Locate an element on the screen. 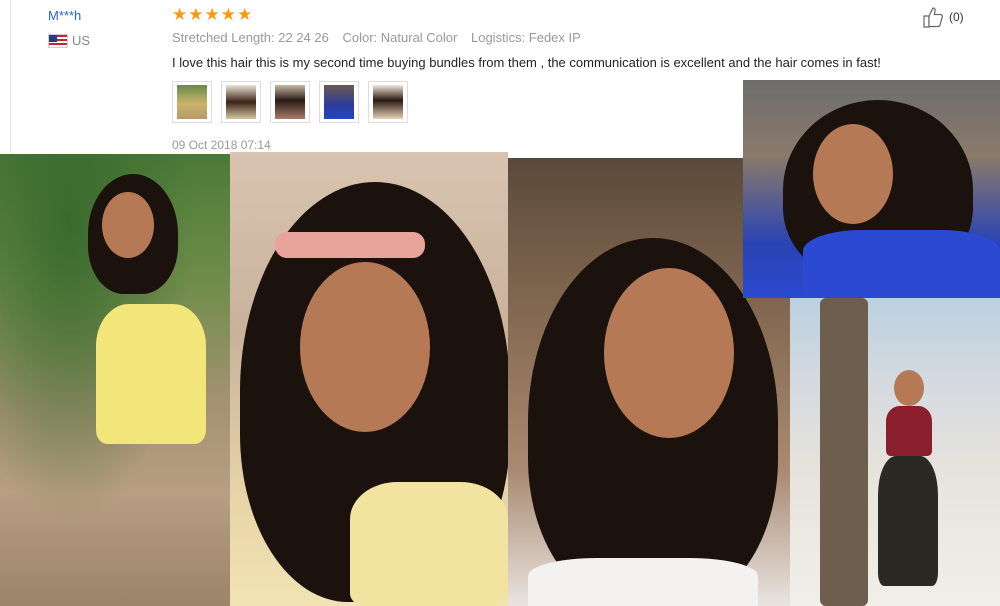 The image size is (1000, 606). divider is located at coordinates (10, 80).